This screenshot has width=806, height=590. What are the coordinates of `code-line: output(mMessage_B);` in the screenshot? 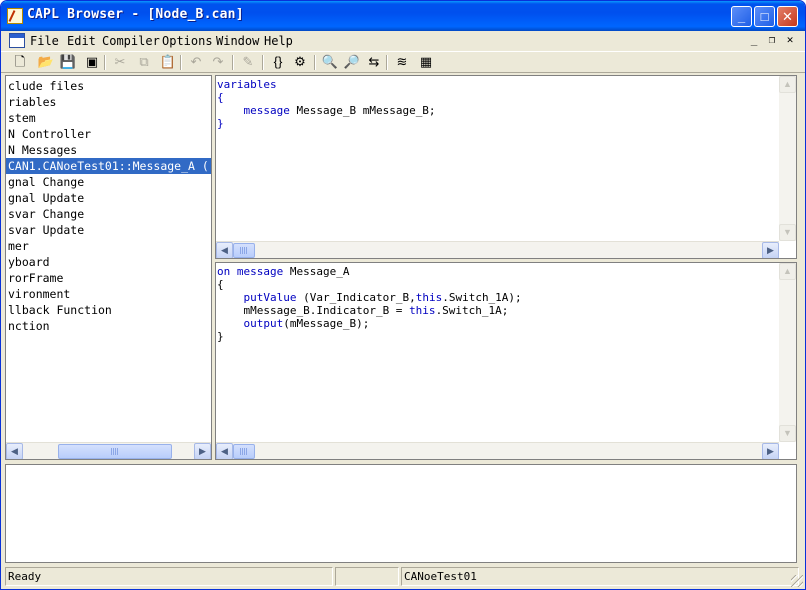 It's located at (293, 323).